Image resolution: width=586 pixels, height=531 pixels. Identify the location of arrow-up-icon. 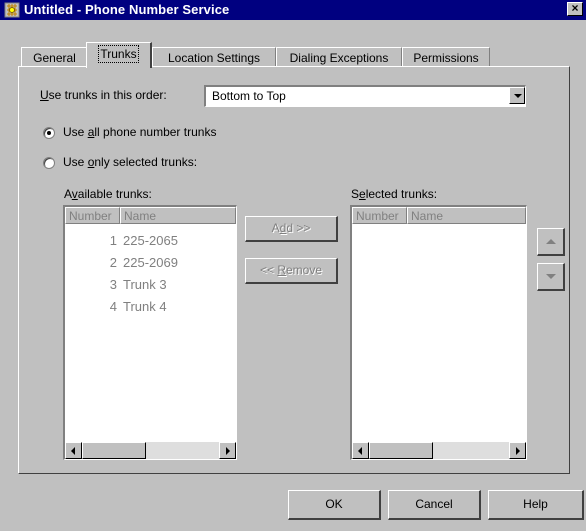
(551, 241).